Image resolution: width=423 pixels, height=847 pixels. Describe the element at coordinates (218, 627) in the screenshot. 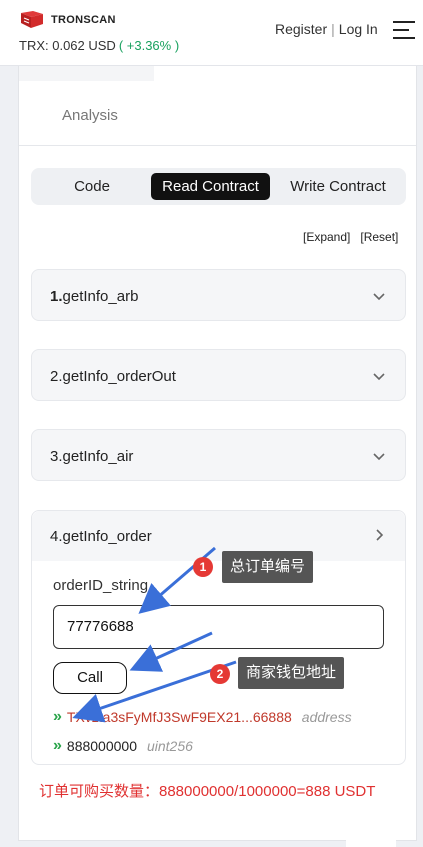

I see `order-id-input: 77776688` at that location.